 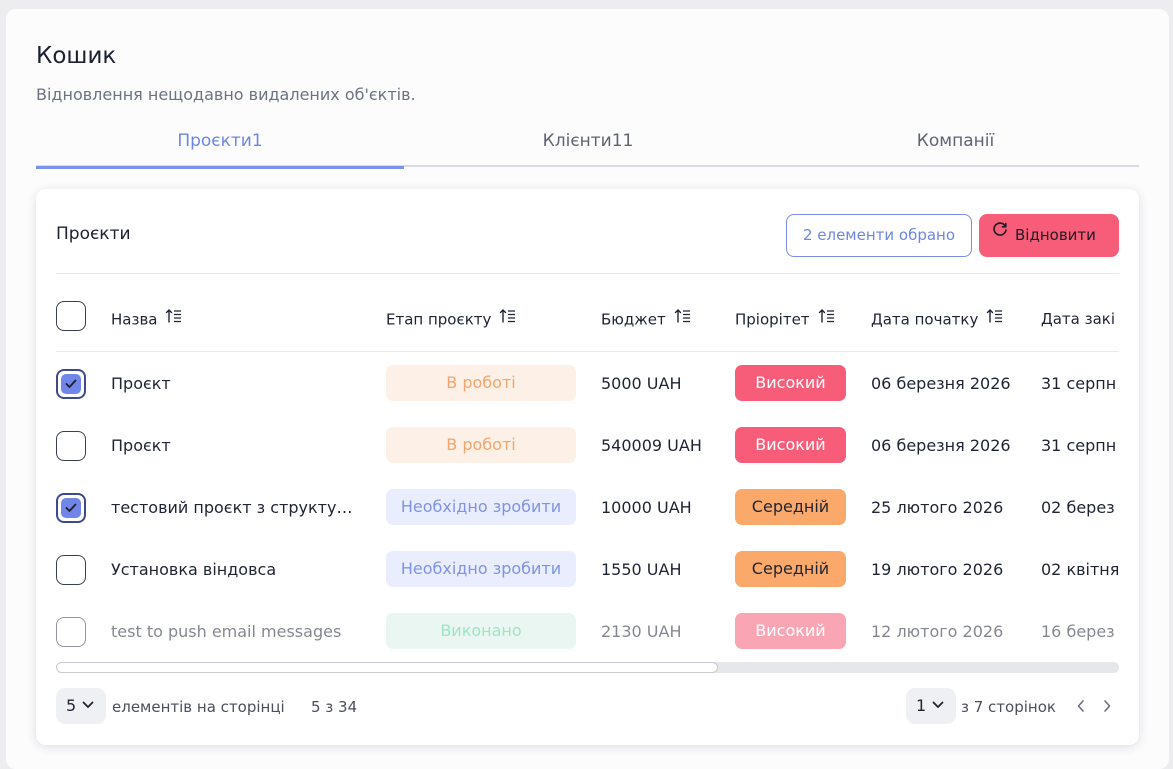 I want to click on budget: 1550 UAH, so click(x=641, y=569).